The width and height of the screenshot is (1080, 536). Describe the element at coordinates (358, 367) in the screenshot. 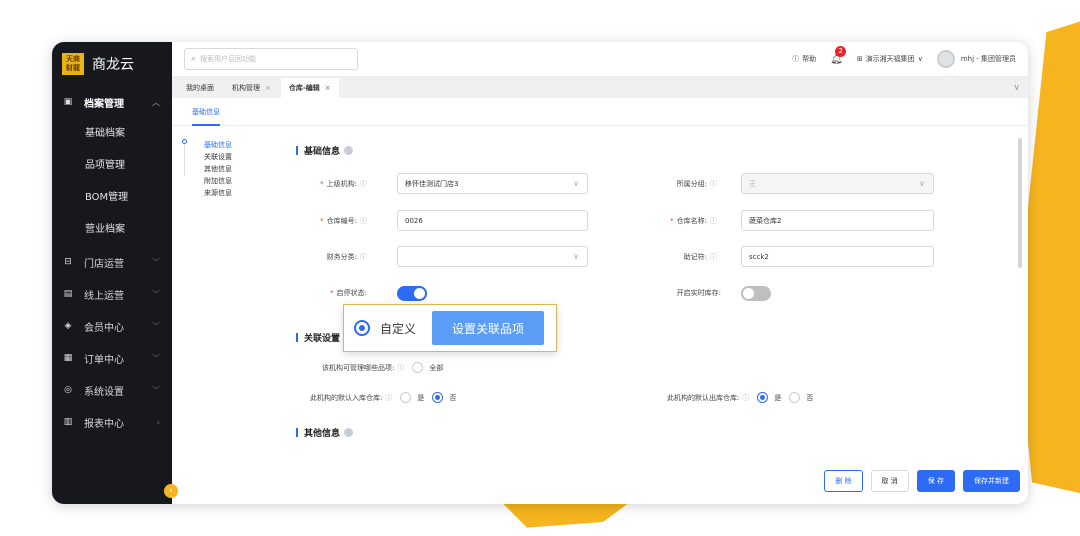

I see `manage-items-label: 该机构可管理哪些品项:` at that location.